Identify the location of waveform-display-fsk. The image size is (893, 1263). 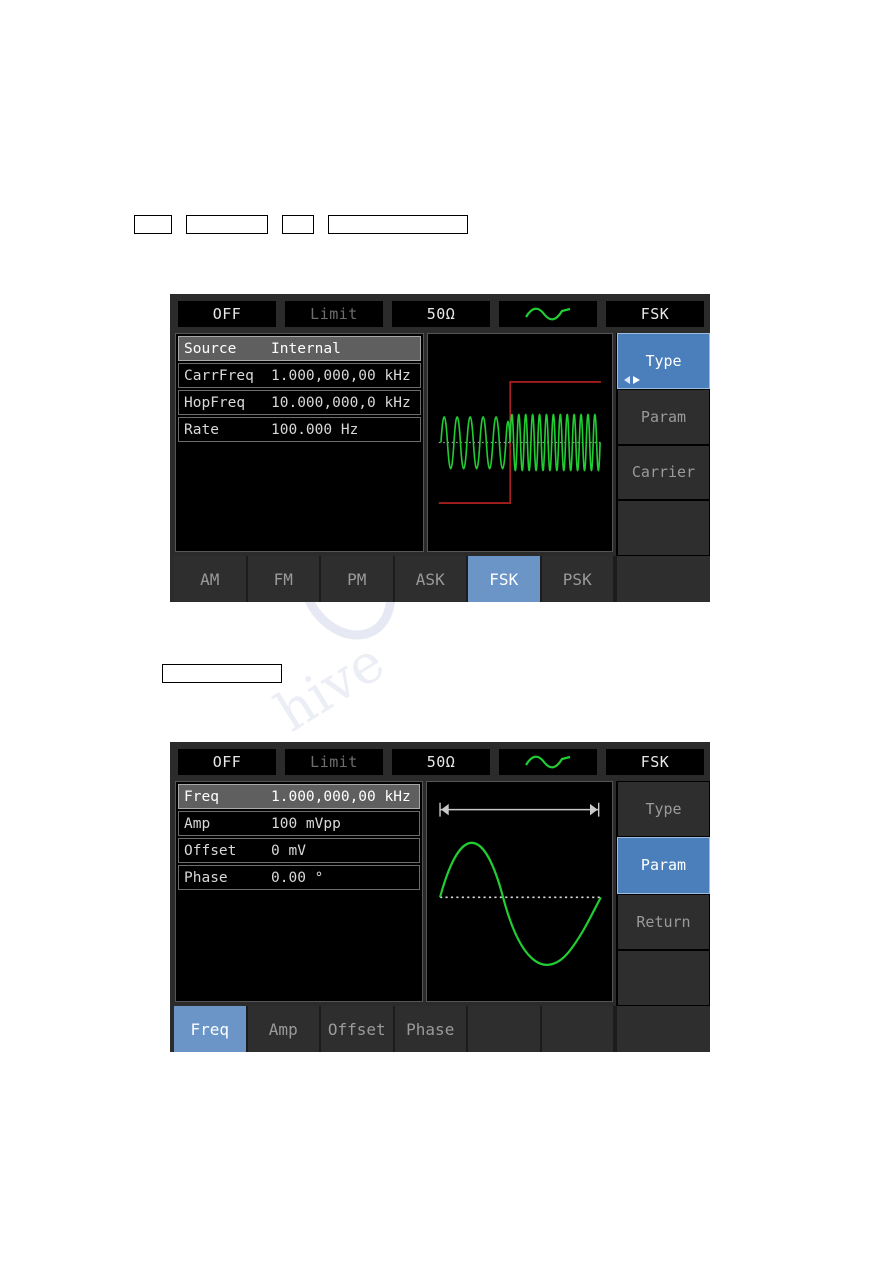
(520, 442).